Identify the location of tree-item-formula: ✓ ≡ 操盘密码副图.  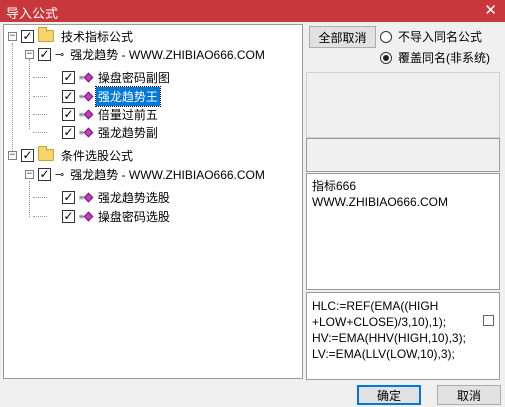
(117, 77).